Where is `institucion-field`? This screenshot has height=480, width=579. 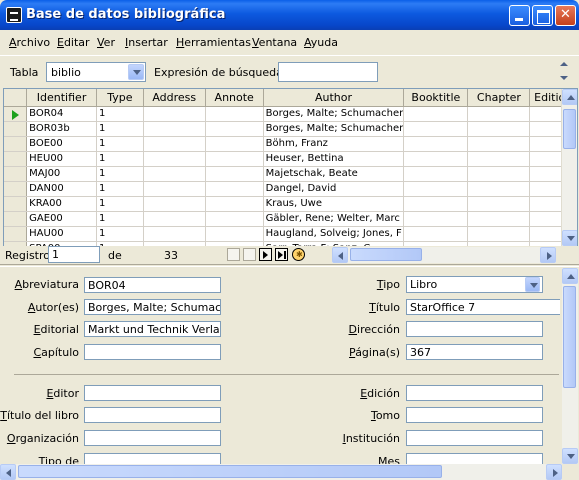
institucion-field is located at coordinates (474, 438).